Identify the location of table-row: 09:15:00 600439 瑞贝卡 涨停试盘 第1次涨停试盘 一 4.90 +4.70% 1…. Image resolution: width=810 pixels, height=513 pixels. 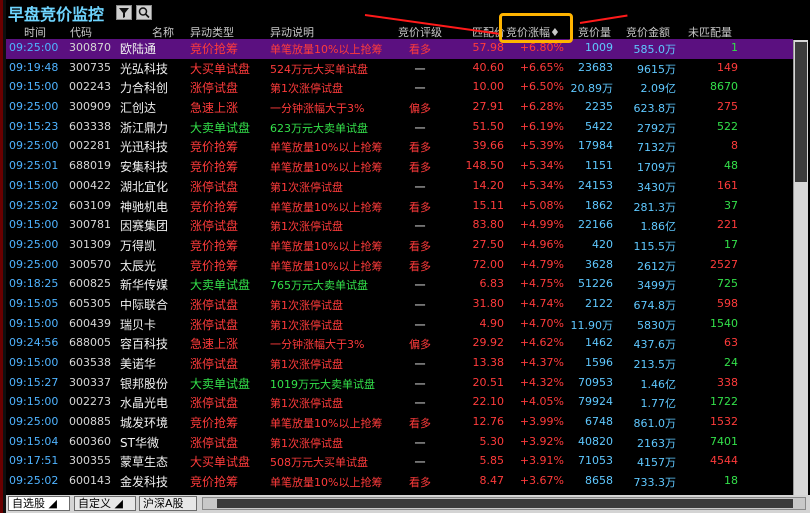
(399, 325).